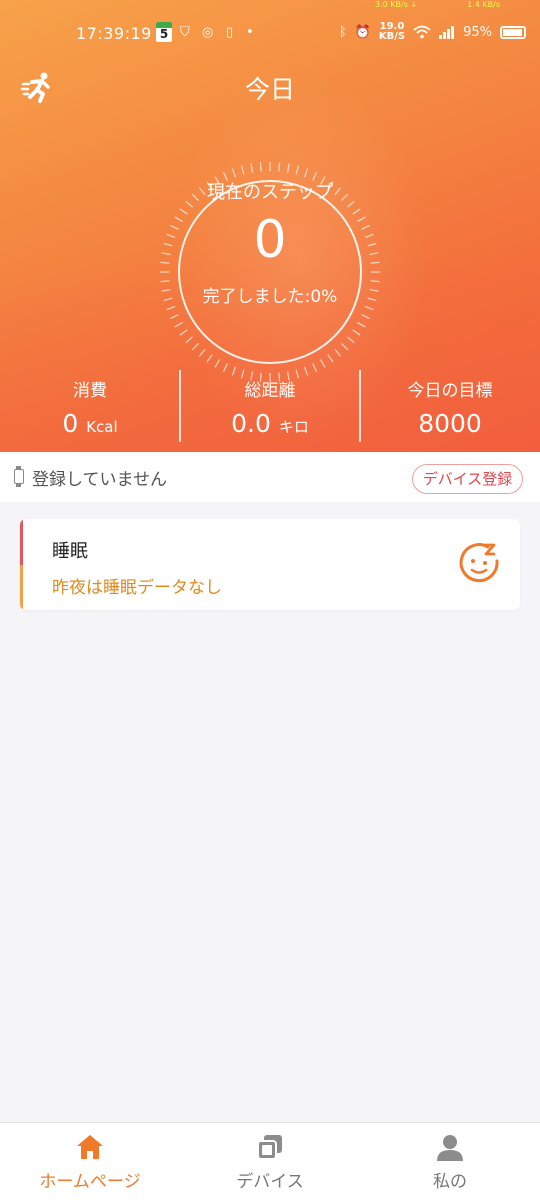 The width and height of the screenshot is (540, 1200). What do you see at coordinates (479, 563) in the screenshot?
I see `sleep-face-icon` at bounding box center [479, 563].